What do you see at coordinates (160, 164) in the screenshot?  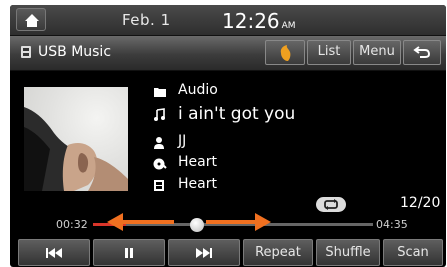 I see `album-disc-icon` at bounding box center [160, 164].